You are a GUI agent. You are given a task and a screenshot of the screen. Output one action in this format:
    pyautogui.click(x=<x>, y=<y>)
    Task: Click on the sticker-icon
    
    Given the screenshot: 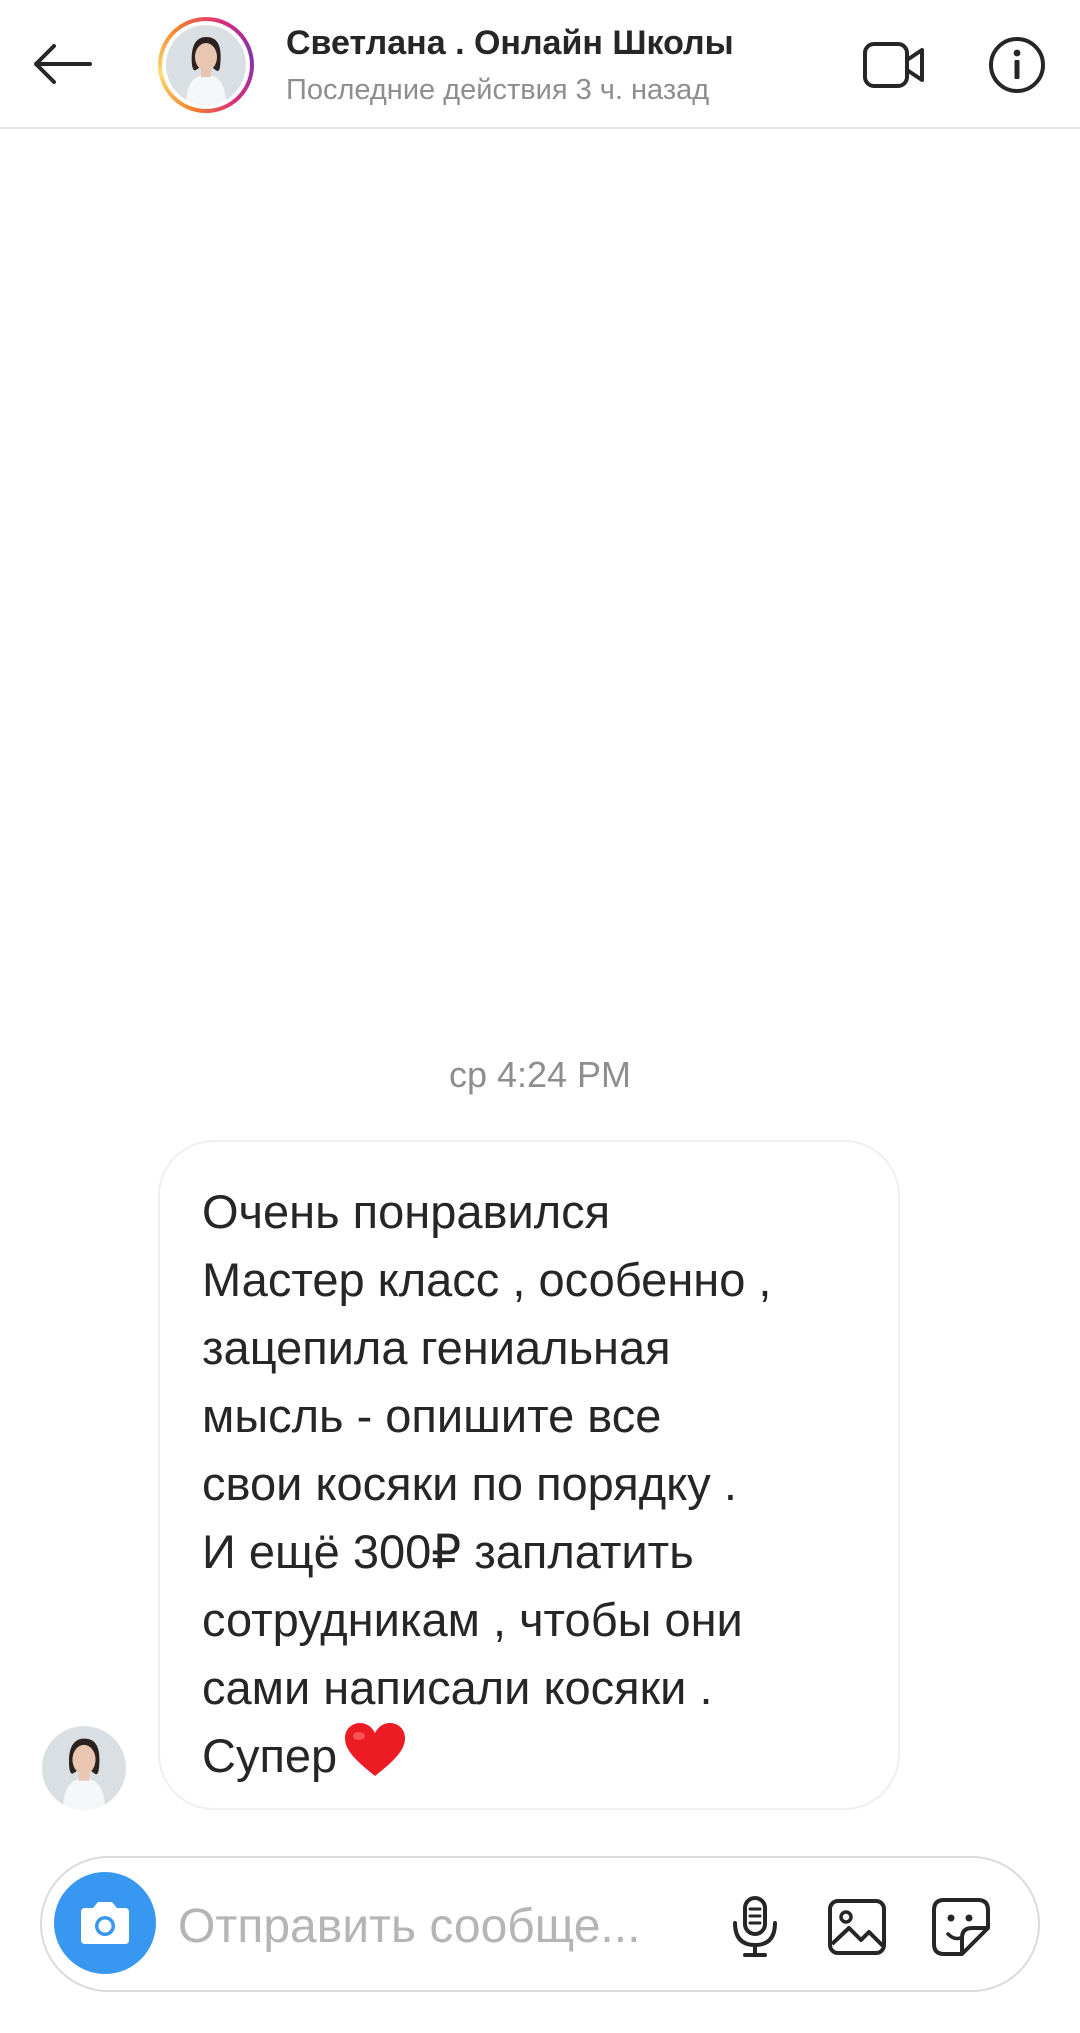 What is the action you would take?
    pyautogui.click(x=961, y=1927)
    